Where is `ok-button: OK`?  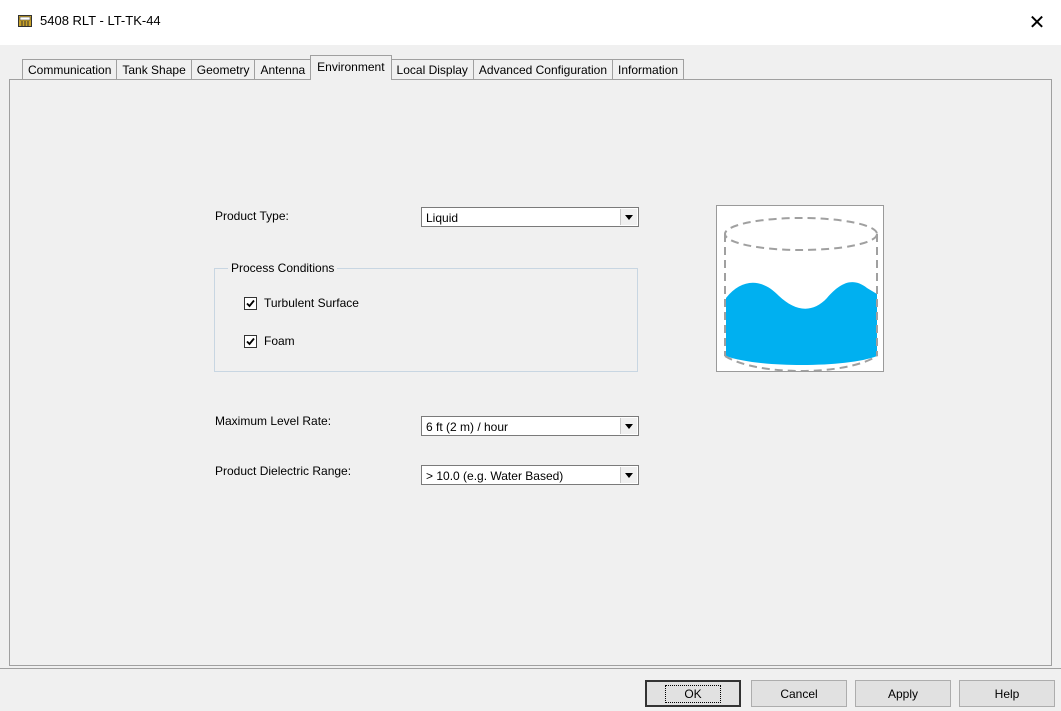 ok-button: OK is located at coordinates (693, 693).